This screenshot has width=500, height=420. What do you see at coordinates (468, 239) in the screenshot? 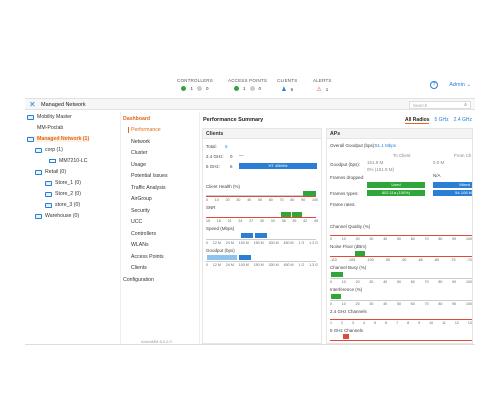
I see `tick: 100` at bounding box center [468, 239].